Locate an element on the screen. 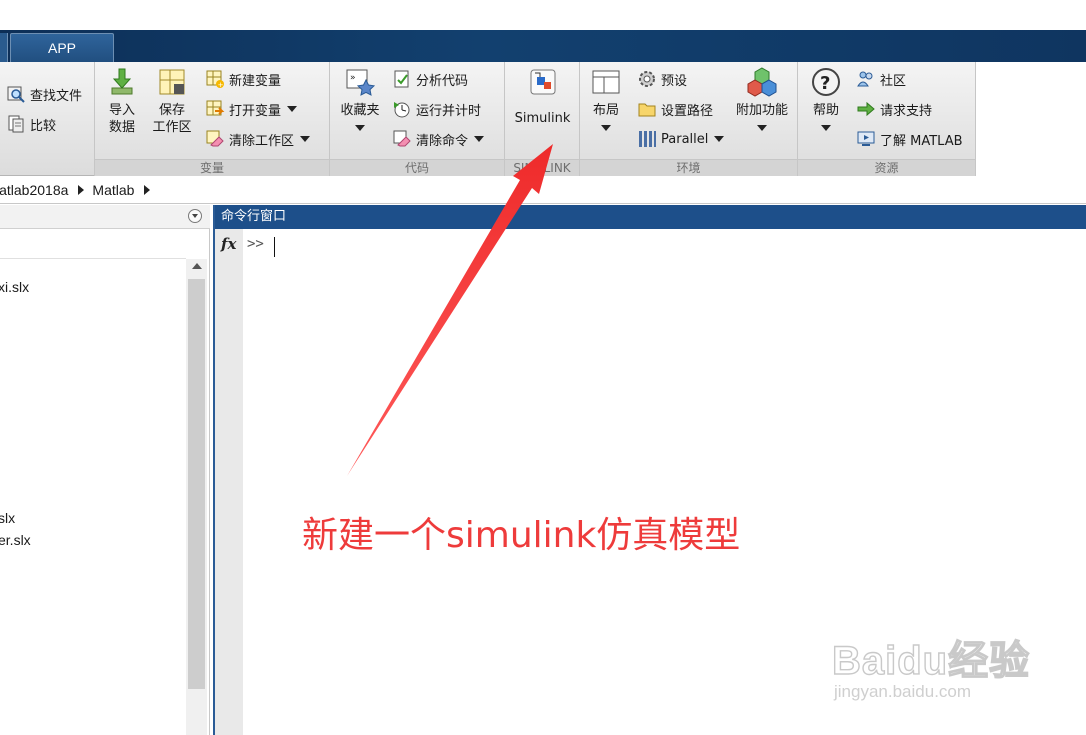 The height and width of the screenshot is (735, 1086). environment-group-label: 环境 is located at coordinates (688, 167).